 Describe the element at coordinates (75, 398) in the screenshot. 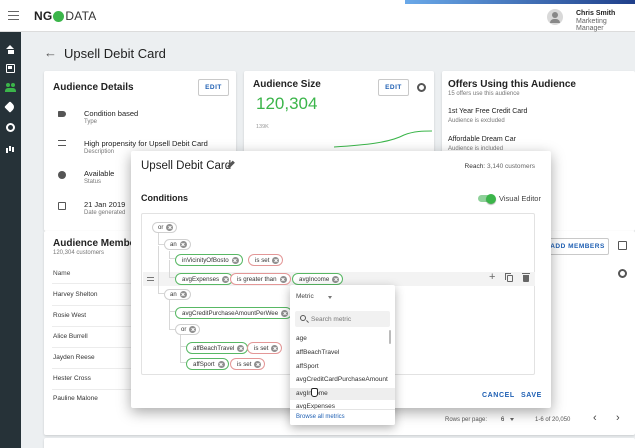

I see `table-row: Pauline Malone` at that location.